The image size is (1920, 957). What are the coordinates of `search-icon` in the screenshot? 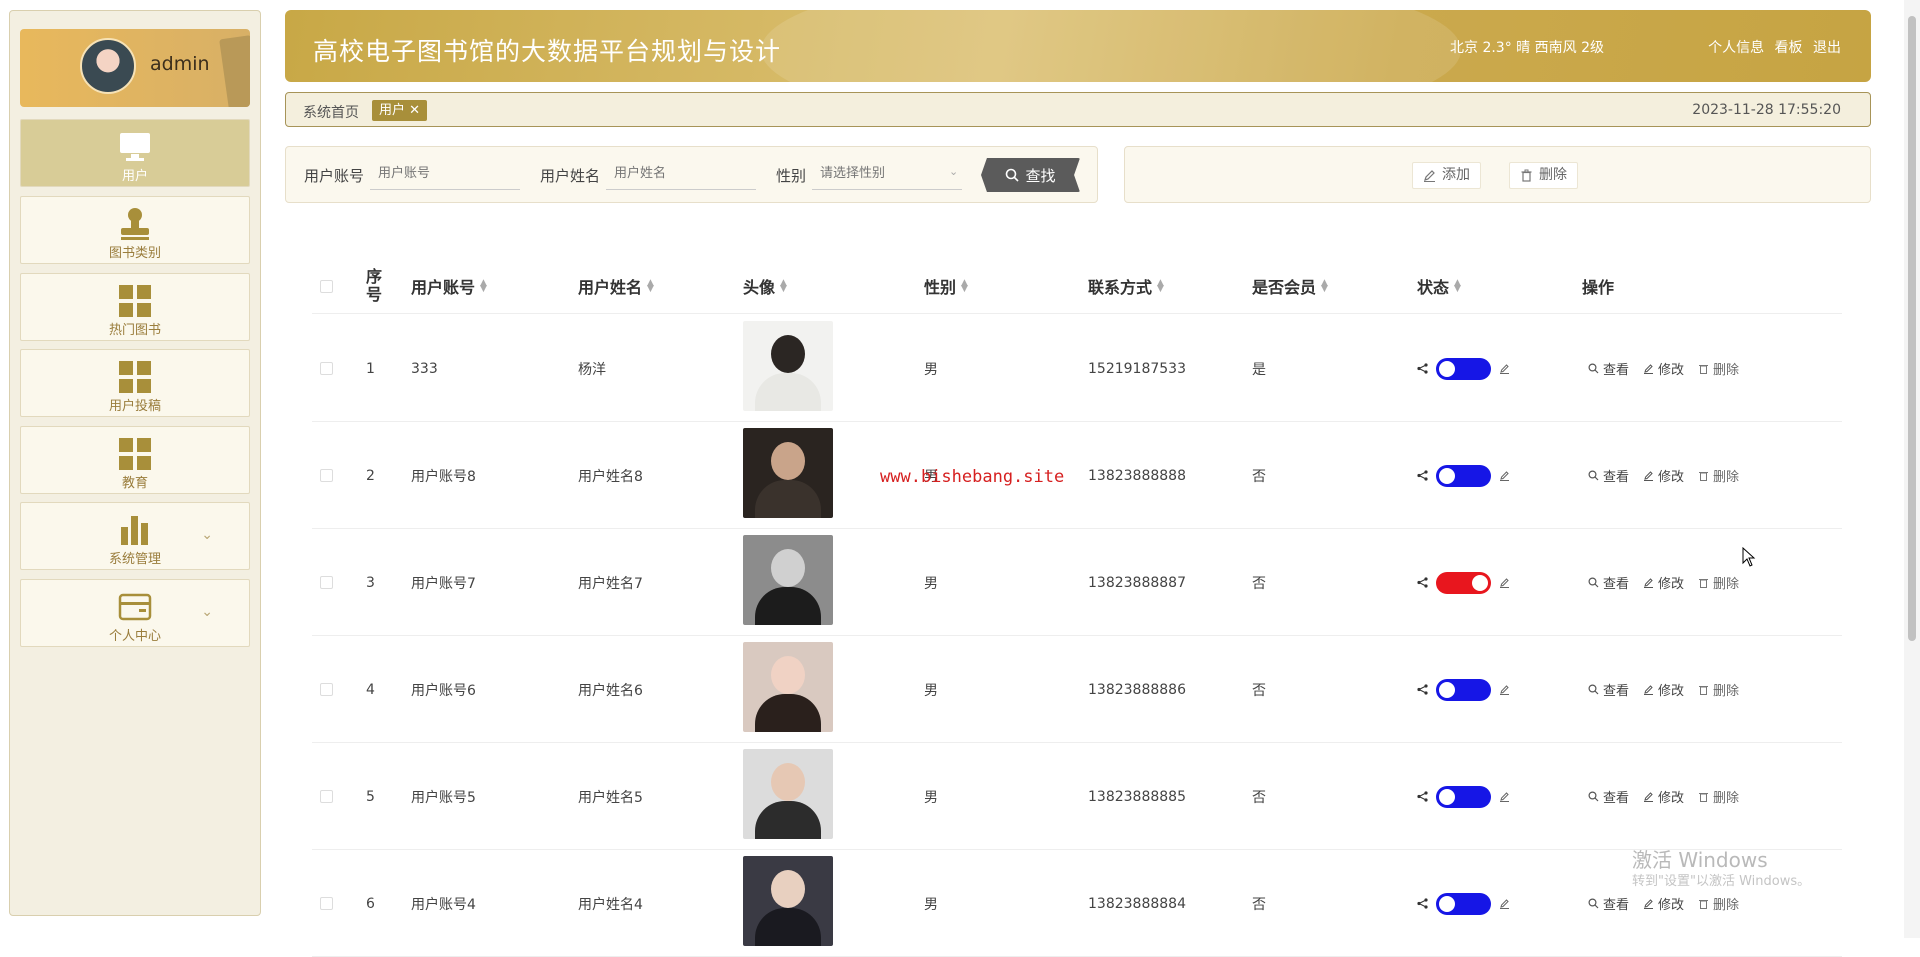 It's located at (1593, 582).